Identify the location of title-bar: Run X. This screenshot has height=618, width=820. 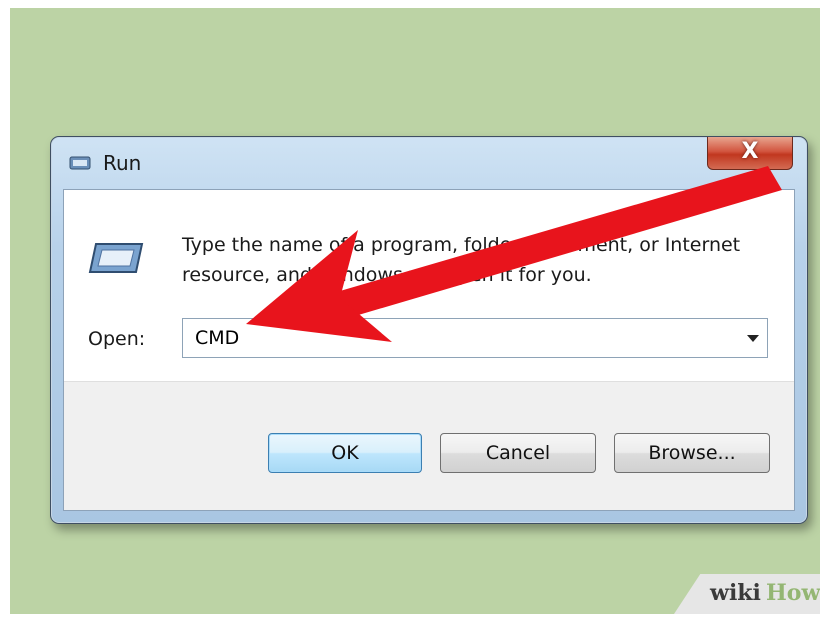
(429, 163).